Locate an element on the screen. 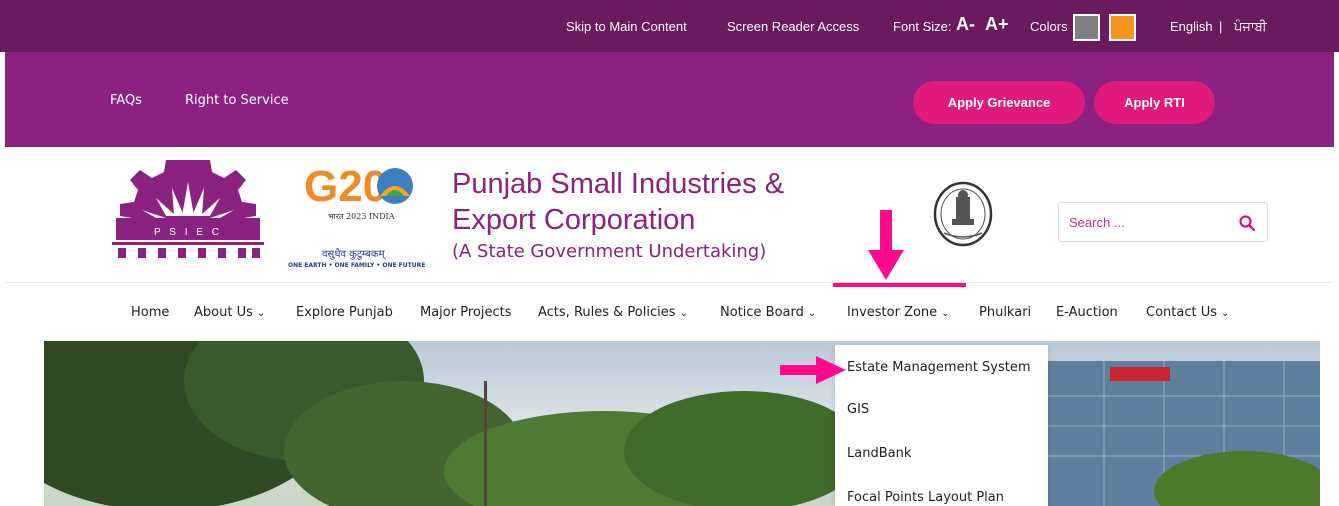 The image size is (1339, 506). skip-to-main-link: Skip to Main Content is located at coordinates (626, 26).